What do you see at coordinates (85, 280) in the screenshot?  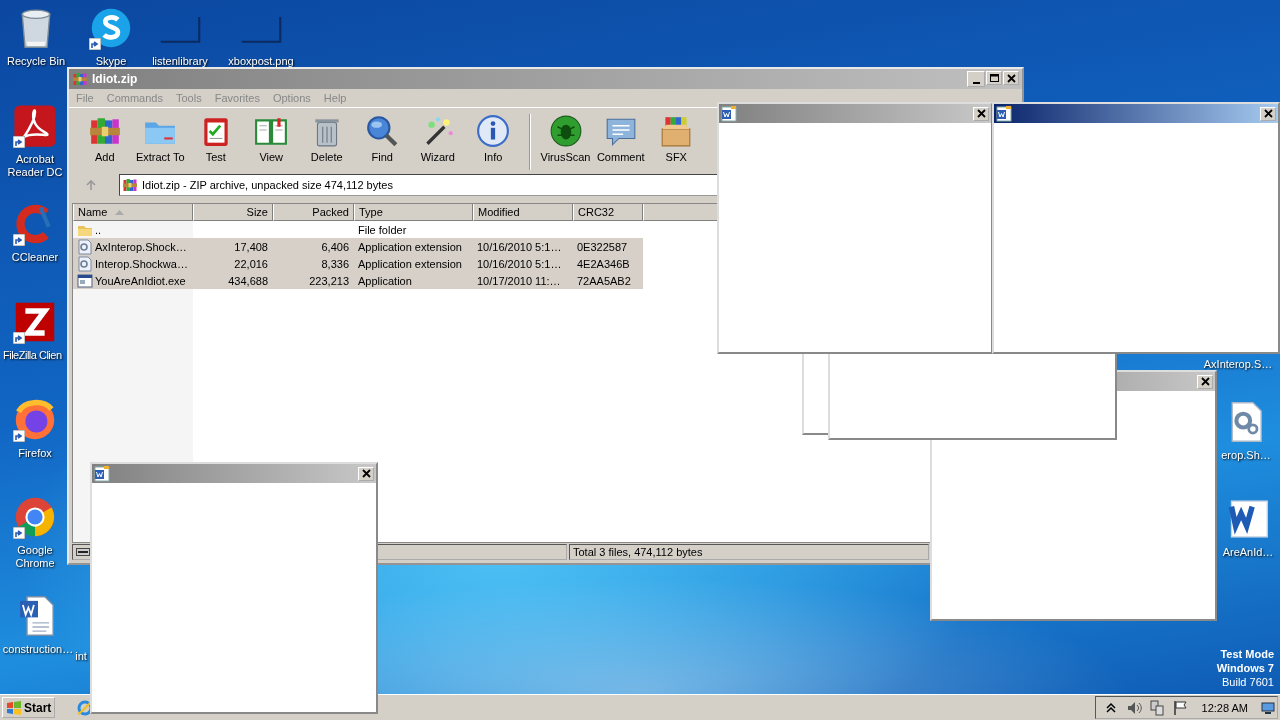 I see `program-window-icon` at bounding box center [85, 280].